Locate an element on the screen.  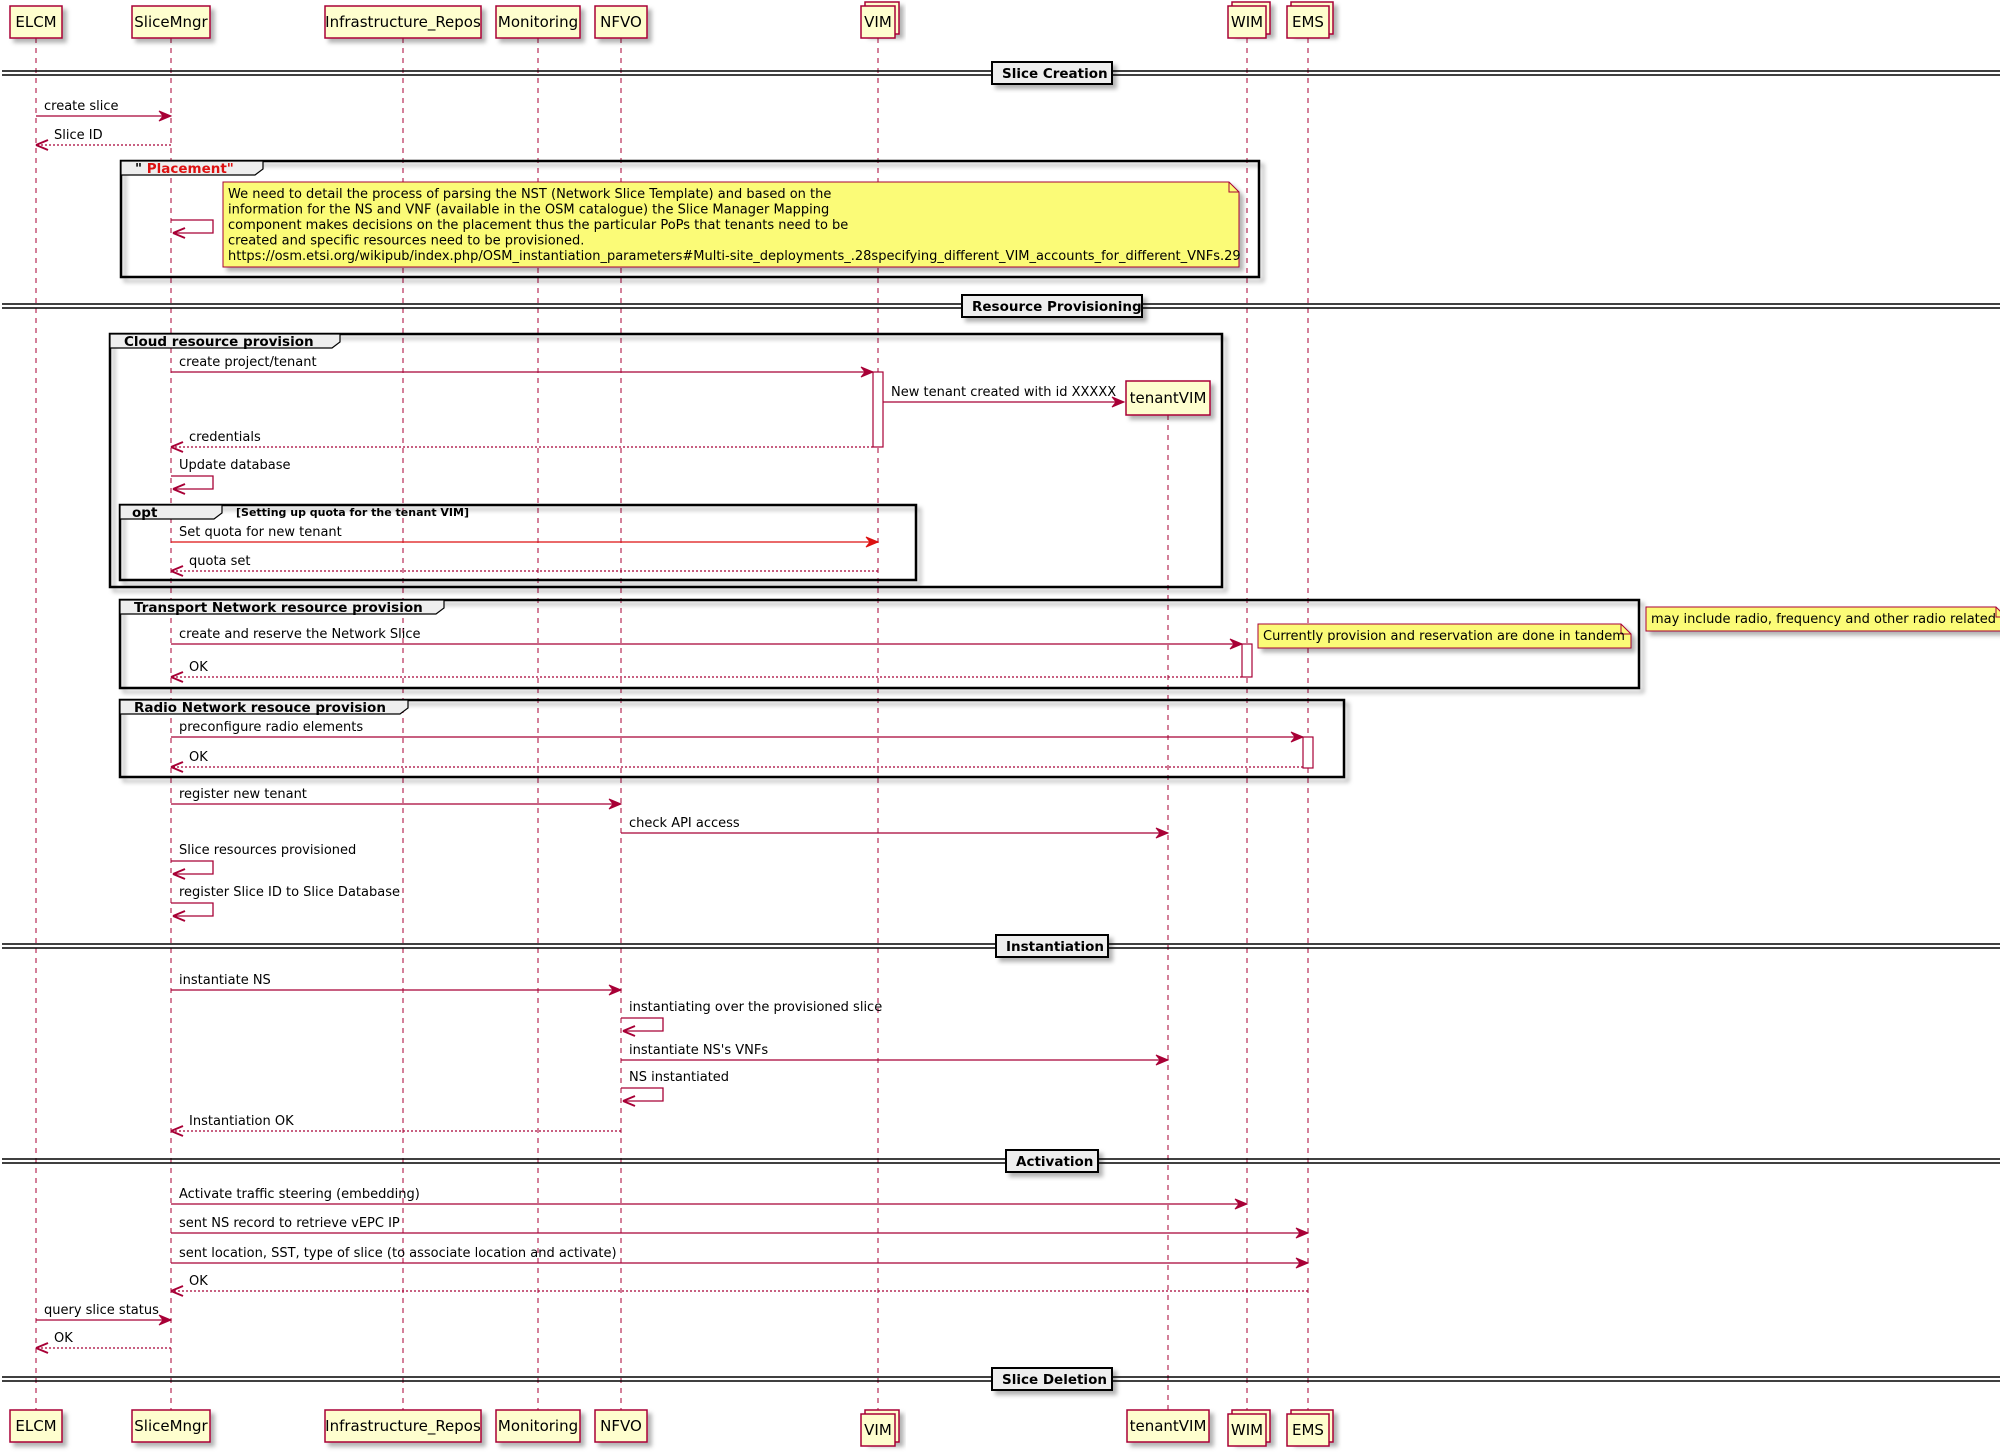
arrow-head is located at coordinates (177, 1291).